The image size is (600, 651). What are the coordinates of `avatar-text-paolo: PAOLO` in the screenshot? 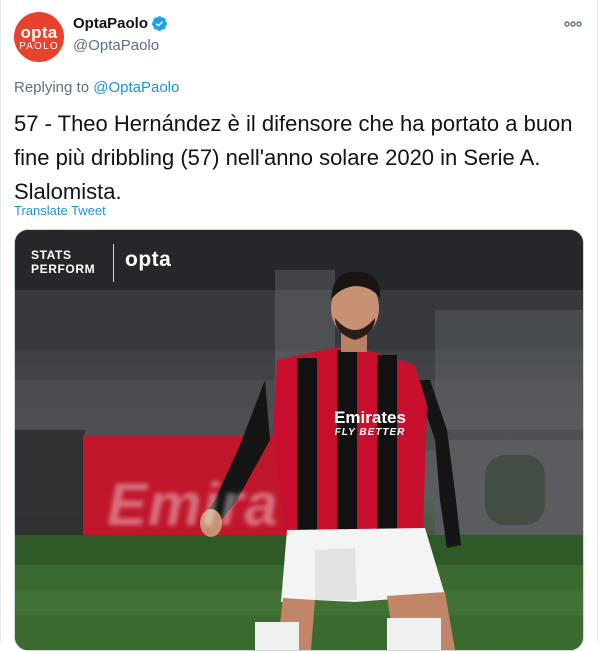 It's located at (39, 46).